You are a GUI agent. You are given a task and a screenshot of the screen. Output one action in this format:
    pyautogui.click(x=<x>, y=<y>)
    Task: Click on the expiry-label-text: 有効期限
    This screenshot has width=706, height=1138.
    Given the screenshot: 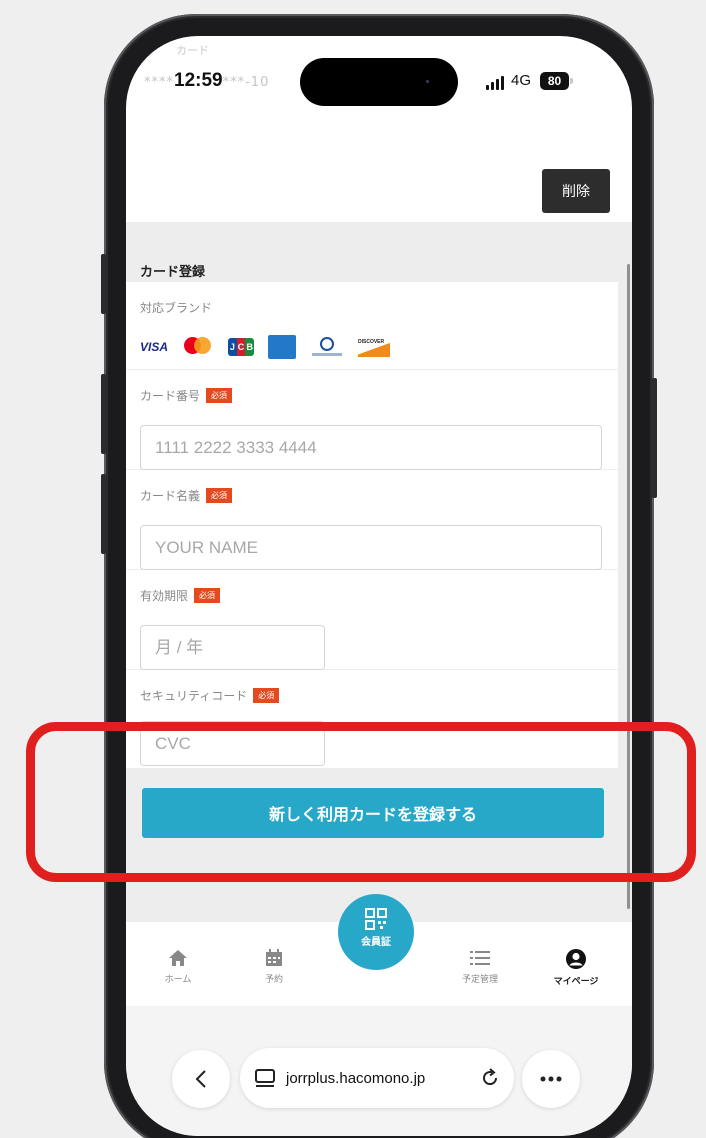 What is the action you would take?
    pyautogui.click(x=164, y=596)
    